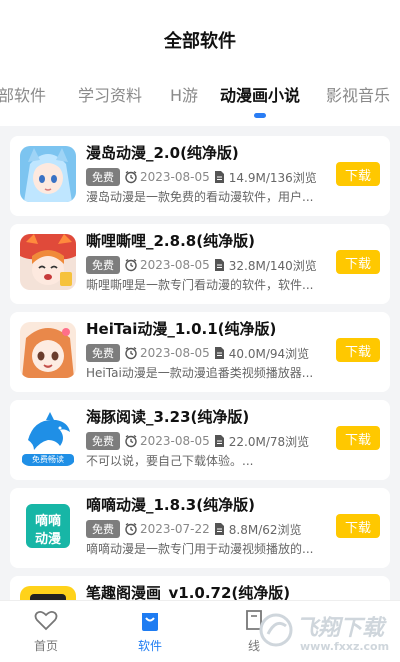  What do you see at coordinates (110, 94) in the screenshot?
I see `tab-study-materials: 学习资料` at bounding box center [110, 94].